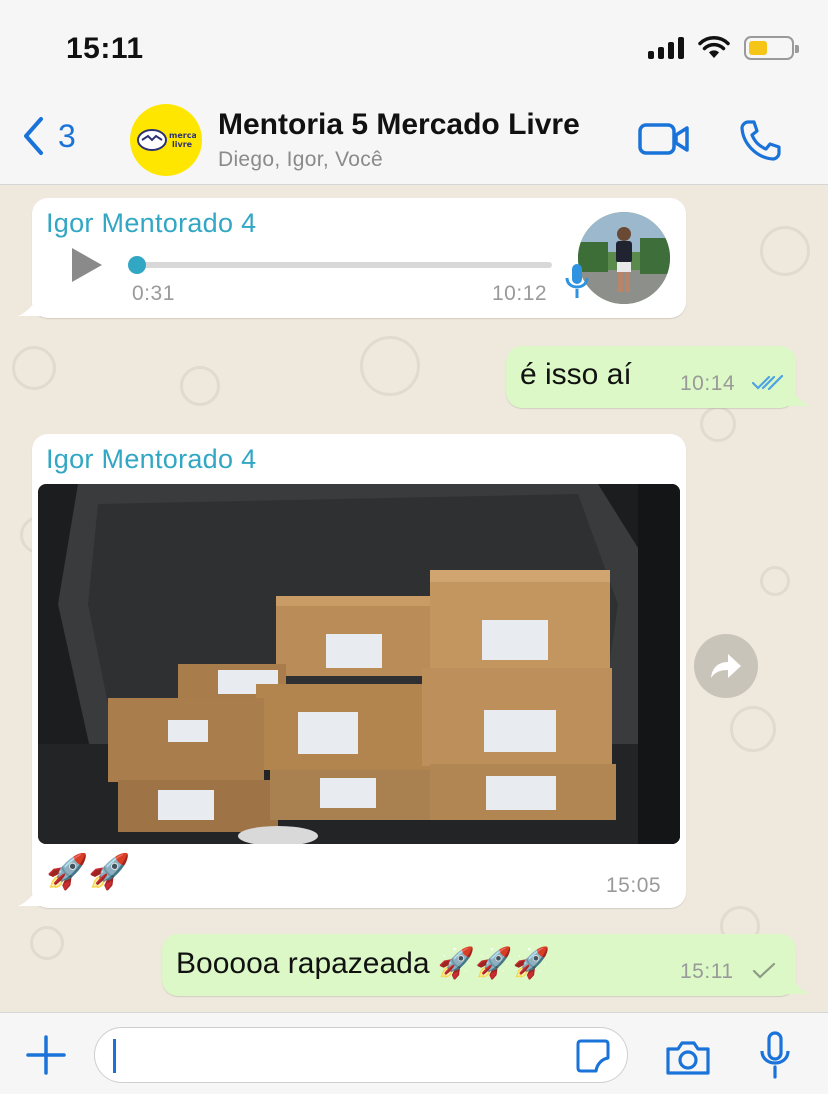  What do you see at coordinates (708, 383) in the screenshot?
I see `message-time: 10:14` at bounding box center [708, 383].